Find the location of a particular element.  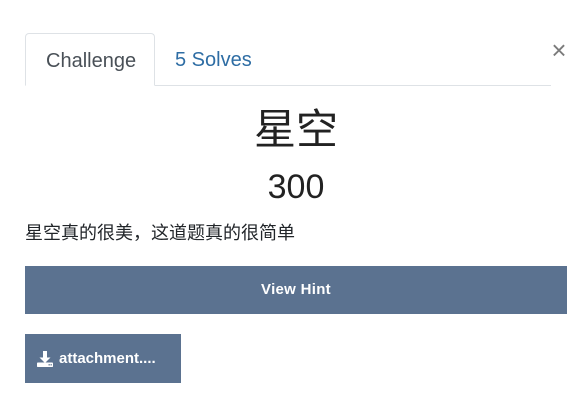

tab-solves-label: 5 Solves is located at coordinates (213, 60).